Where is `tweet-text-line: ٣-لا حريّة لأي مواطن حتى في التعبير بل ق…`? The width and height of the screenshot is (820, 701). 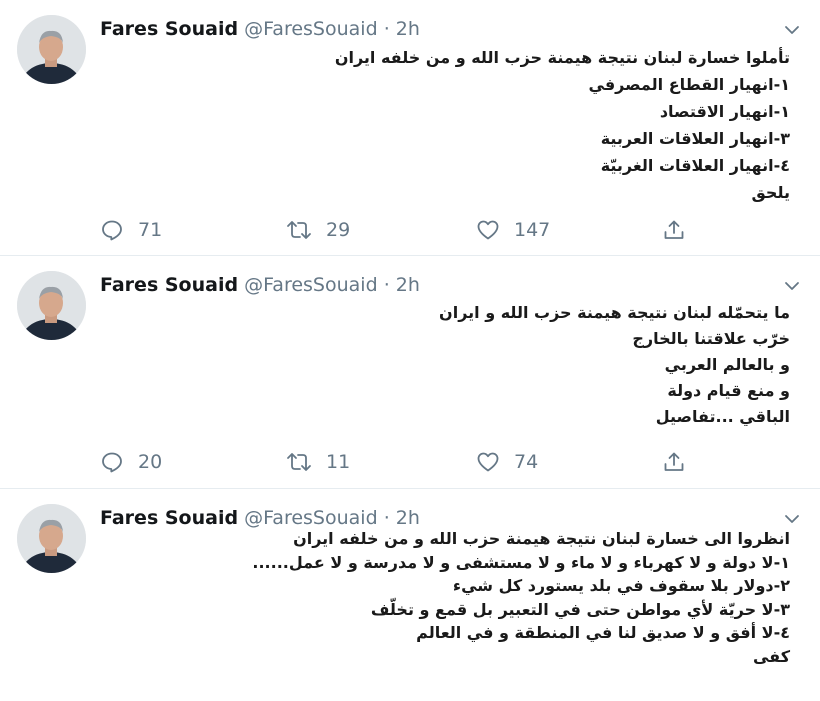 tweet-text-line: ٣-لا حريّة لأي مواطن حتى في التعبير بل ق… is located at coordinates (580, 609).